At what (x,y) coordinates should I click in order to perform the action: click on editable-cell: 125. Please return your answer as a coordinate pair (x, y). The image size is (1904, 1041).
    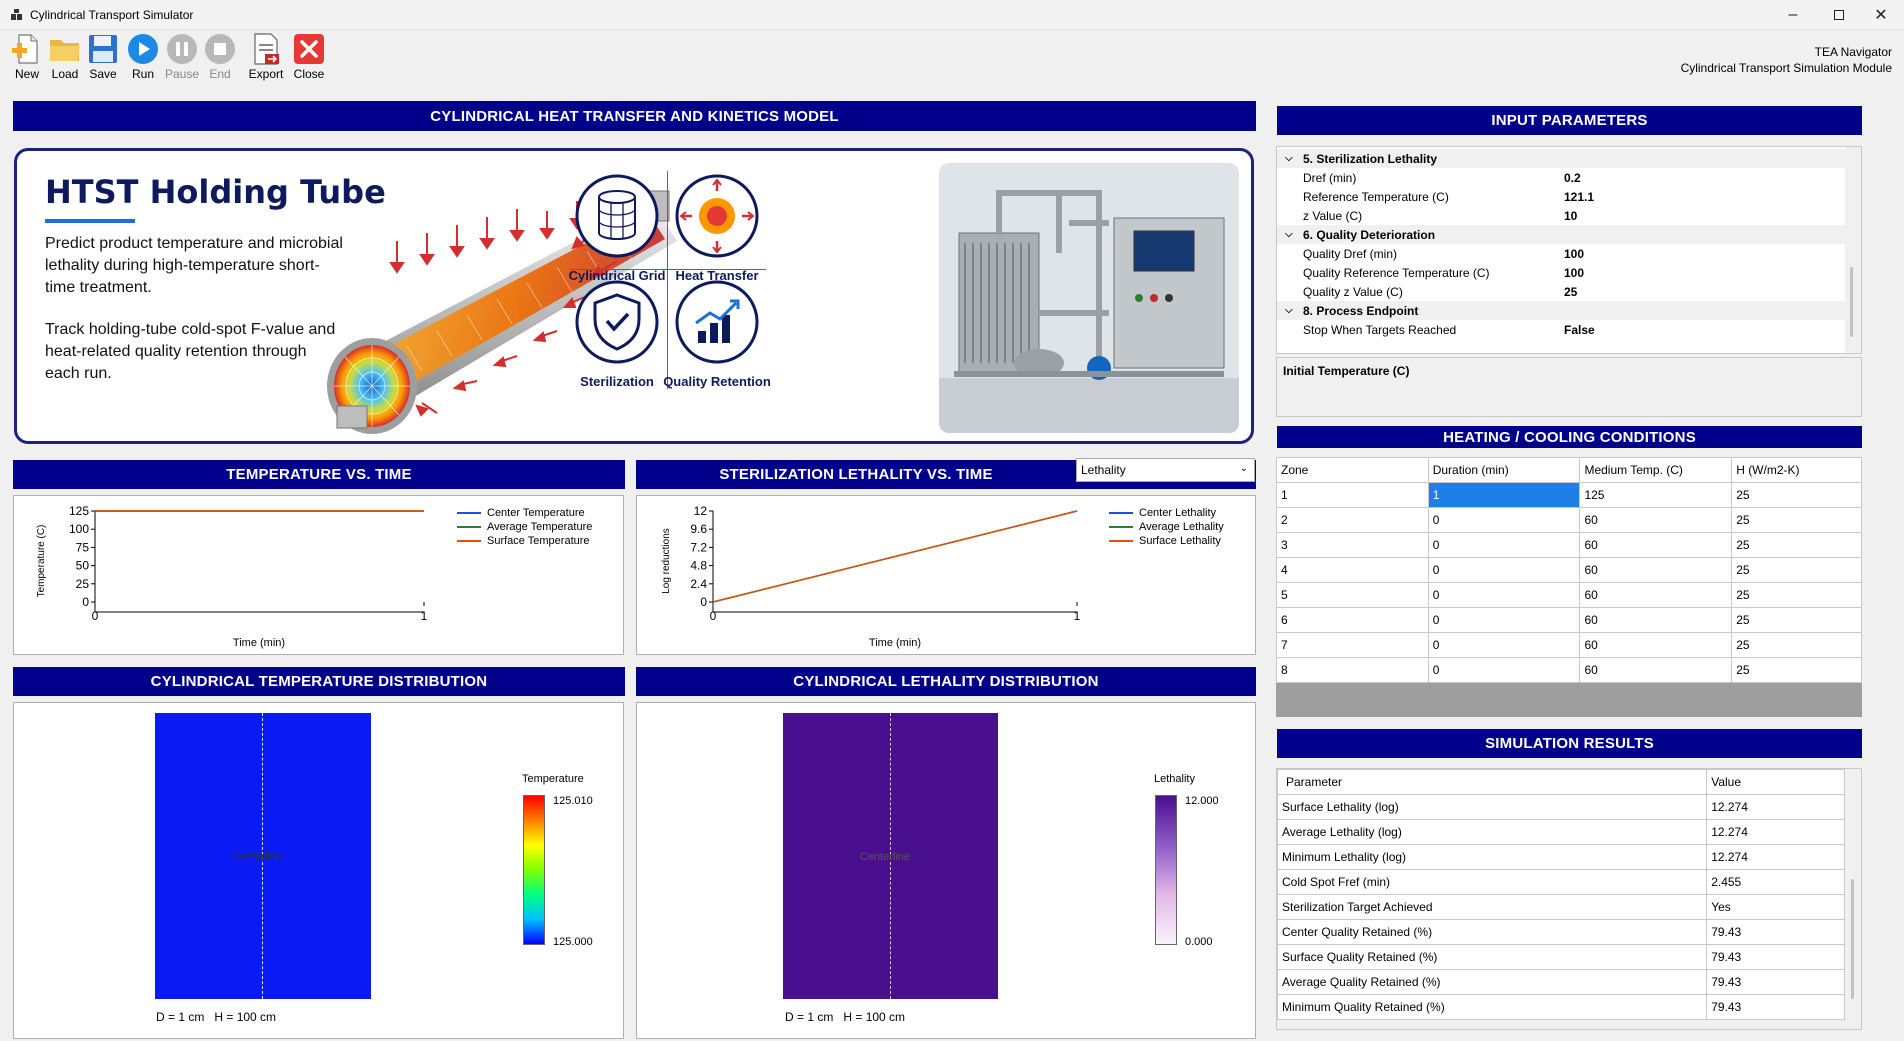
    Looking at the image, I should click on (1656, 495).